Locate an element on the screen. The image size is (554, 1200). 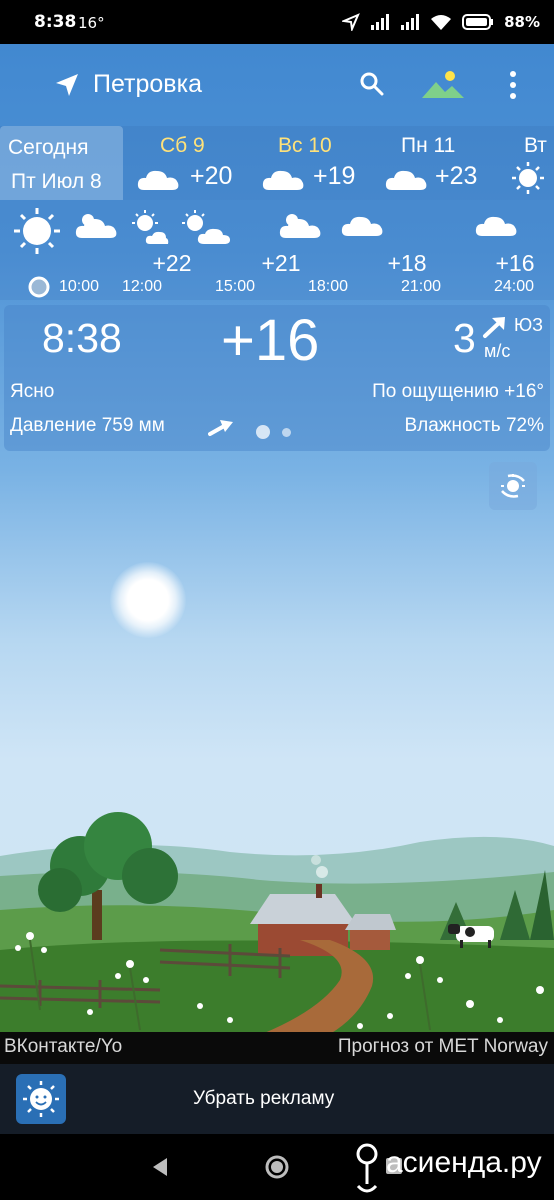
day-date: Пт Июл 8 is located at coordinates (56, 181).